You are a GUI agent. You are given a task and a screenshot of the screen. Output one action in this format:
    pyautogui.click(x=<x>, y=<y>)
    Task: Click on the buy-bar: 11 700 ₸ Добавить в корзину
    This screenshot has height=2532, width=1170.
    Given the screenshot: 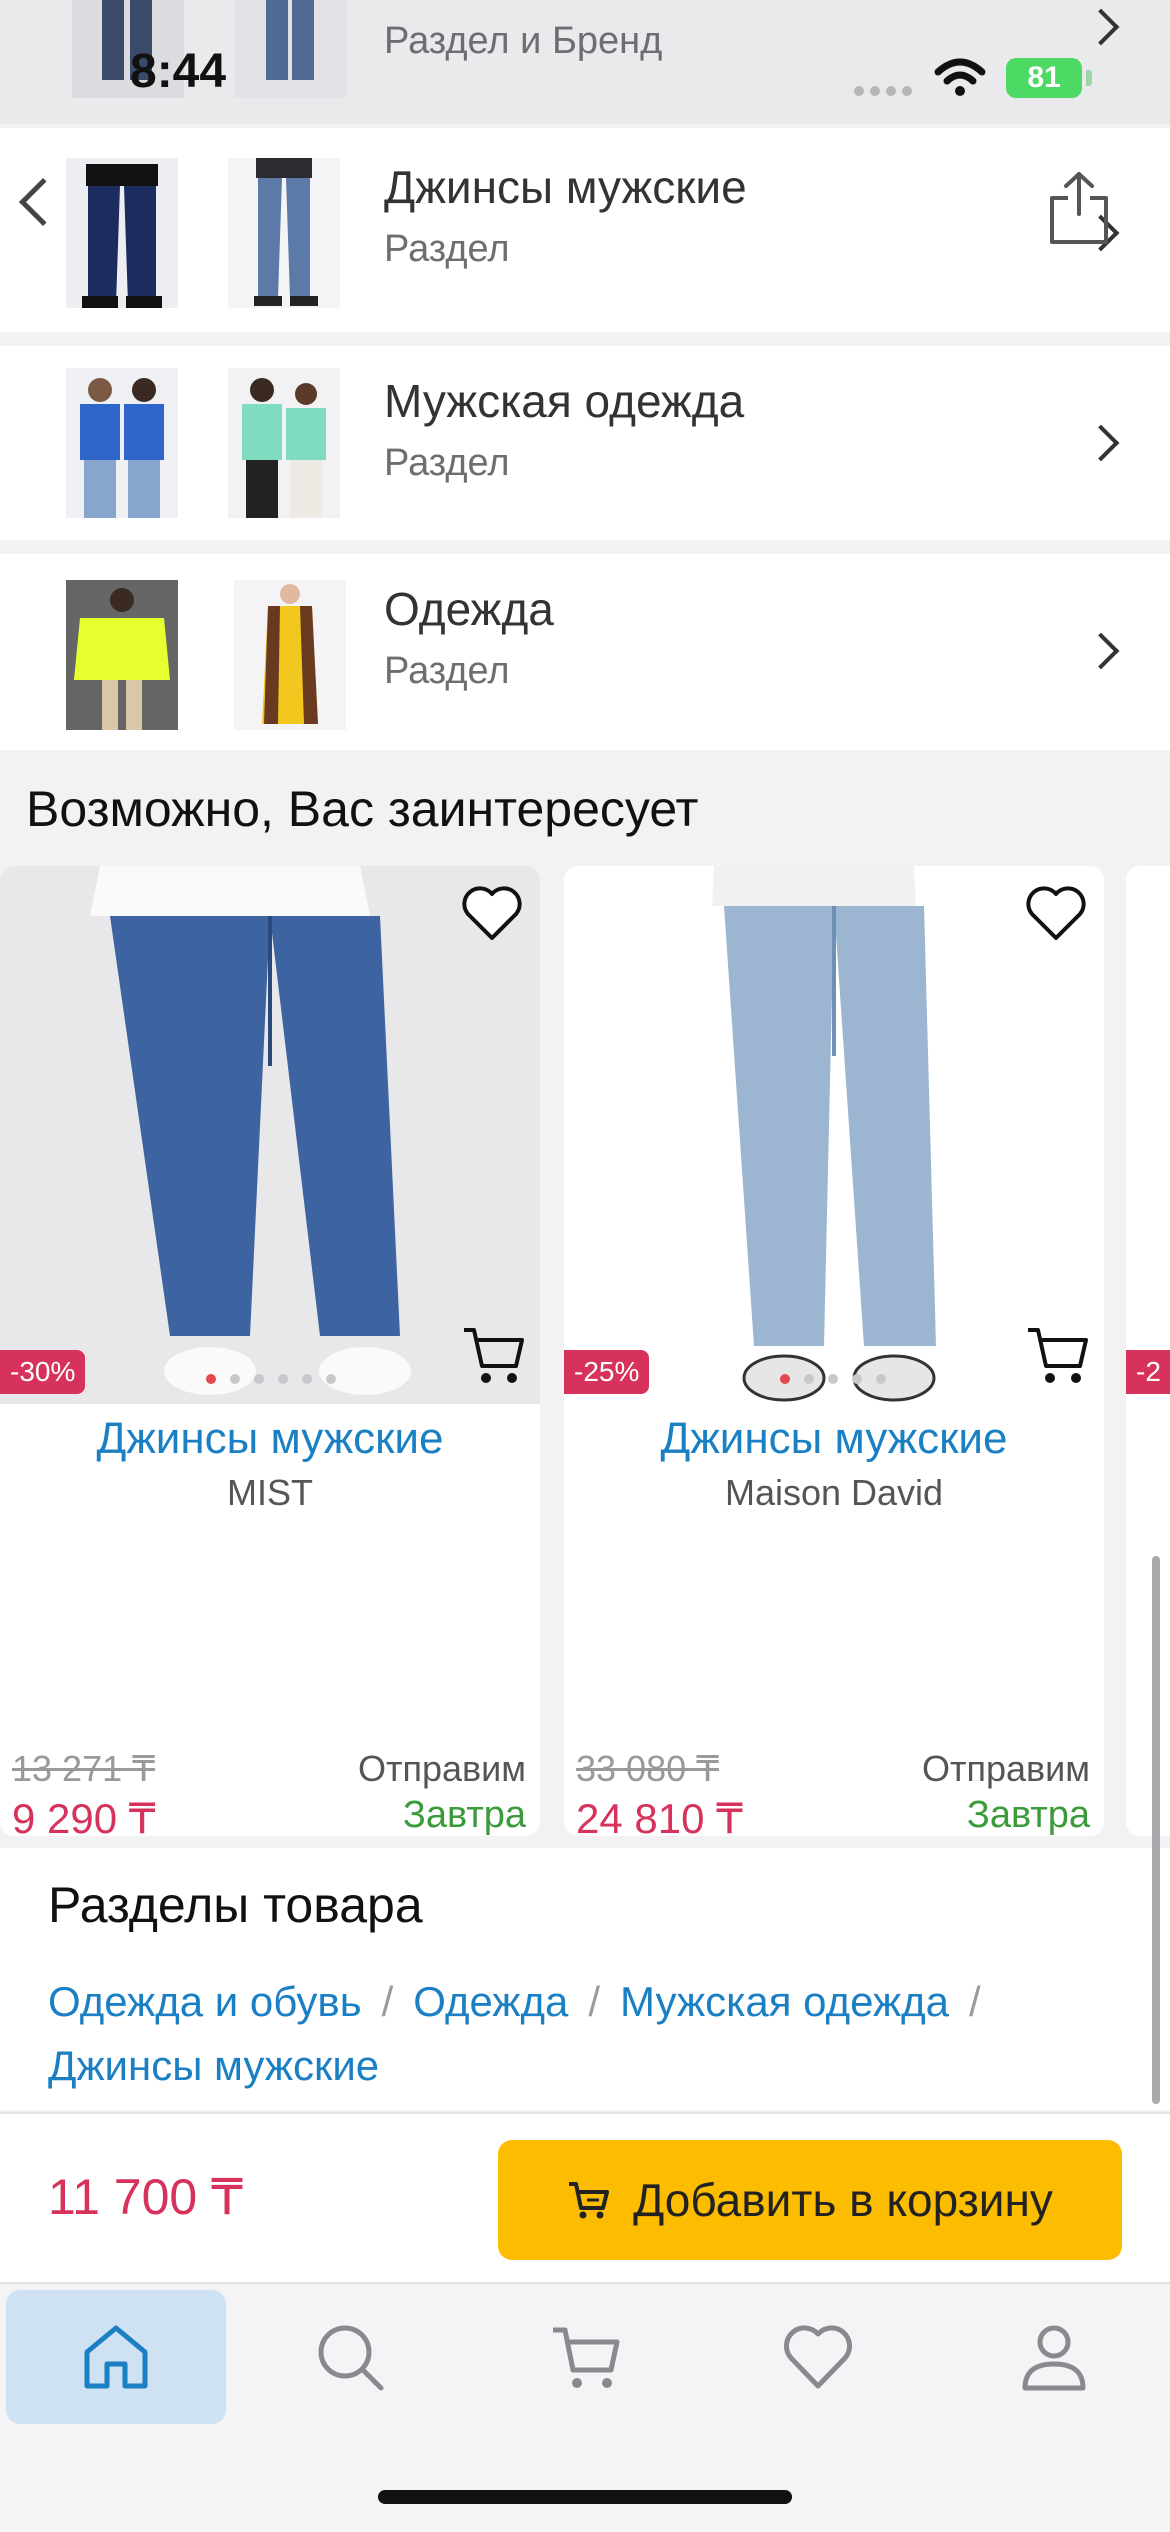 What is the action you would take?
    pyautogui.click(x=585, y=2197)
    